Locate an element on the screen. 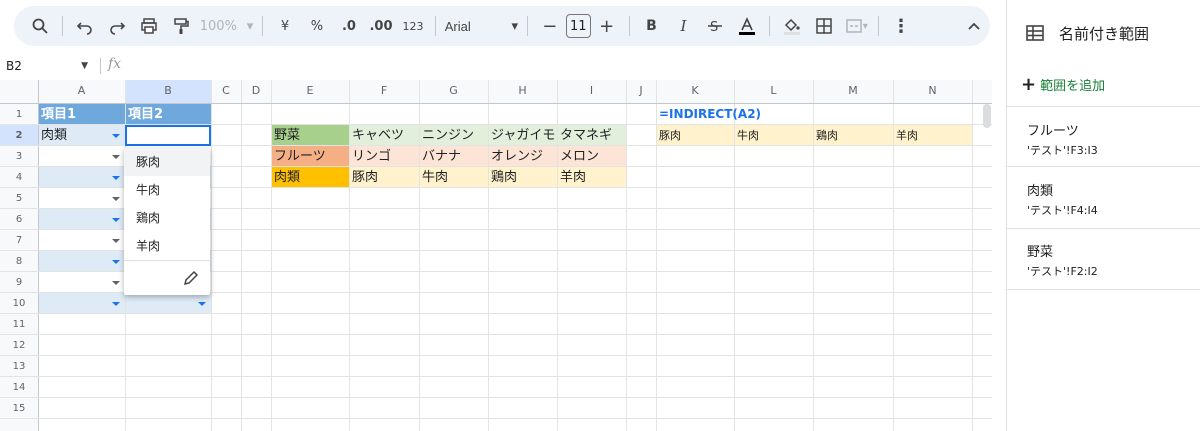  table-icon is located at coordinates (1035, 33).